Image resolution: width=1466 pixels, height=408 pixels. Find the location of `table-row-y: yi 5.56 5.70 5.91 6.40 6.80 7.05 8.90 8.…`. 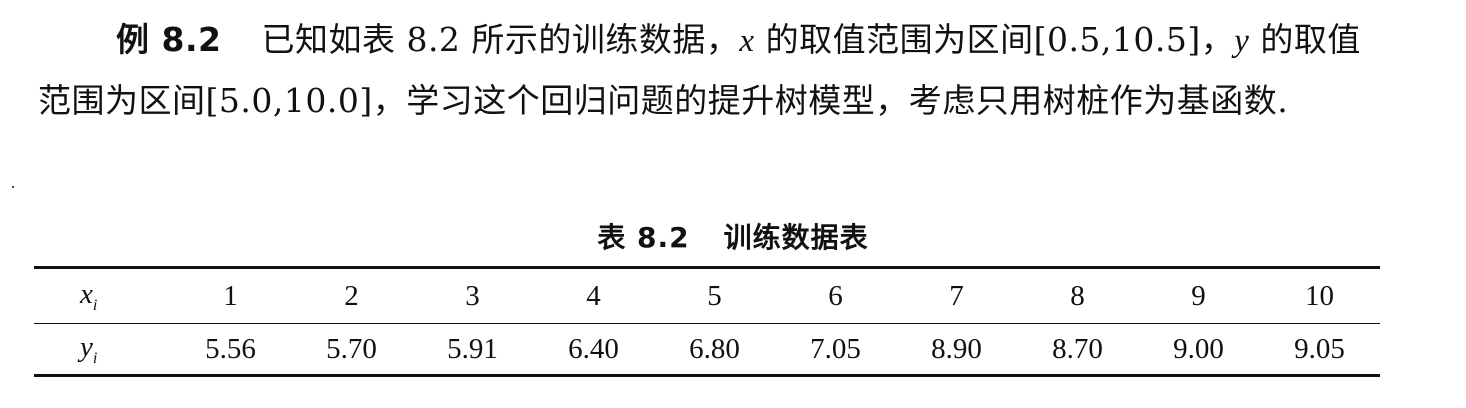

table-row-y: yi 5.56 5.70 5.91 6.40 6.80 7.05 8.90 8.… is located at coordinates (707, 350).